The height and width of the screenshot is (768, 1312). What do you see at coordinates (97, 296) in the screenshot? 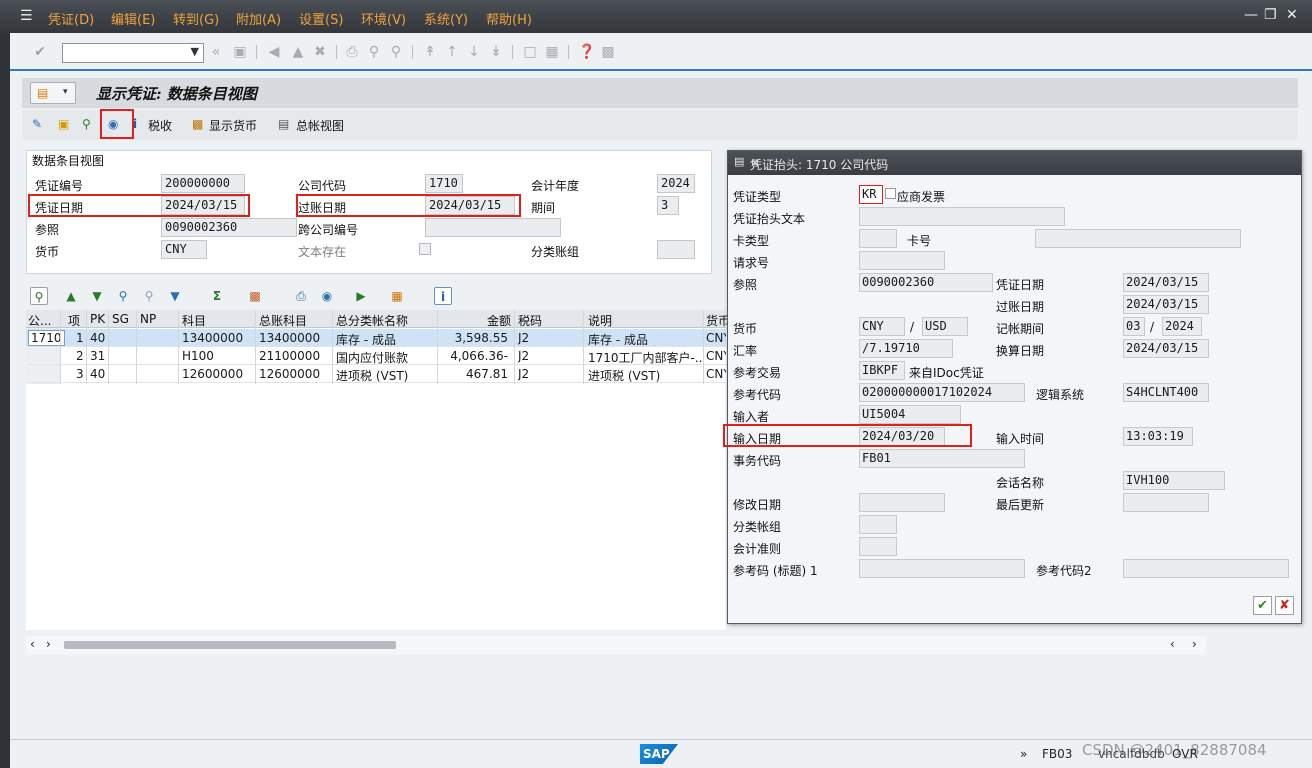
I see `sort-descending-icon: ▼` at bounding box center [97, 296].